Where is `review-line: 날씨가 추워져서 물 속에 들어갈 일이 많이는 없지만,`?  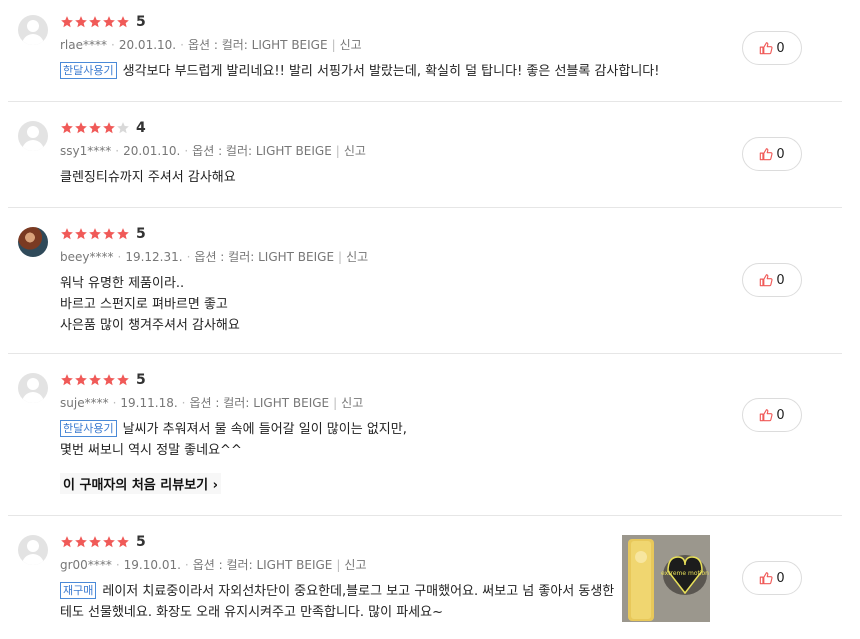 review-line: 날씨가 추워져서 물 속에 들어갈 일이 많이는 없지만, is located at coordinates (264, 429).